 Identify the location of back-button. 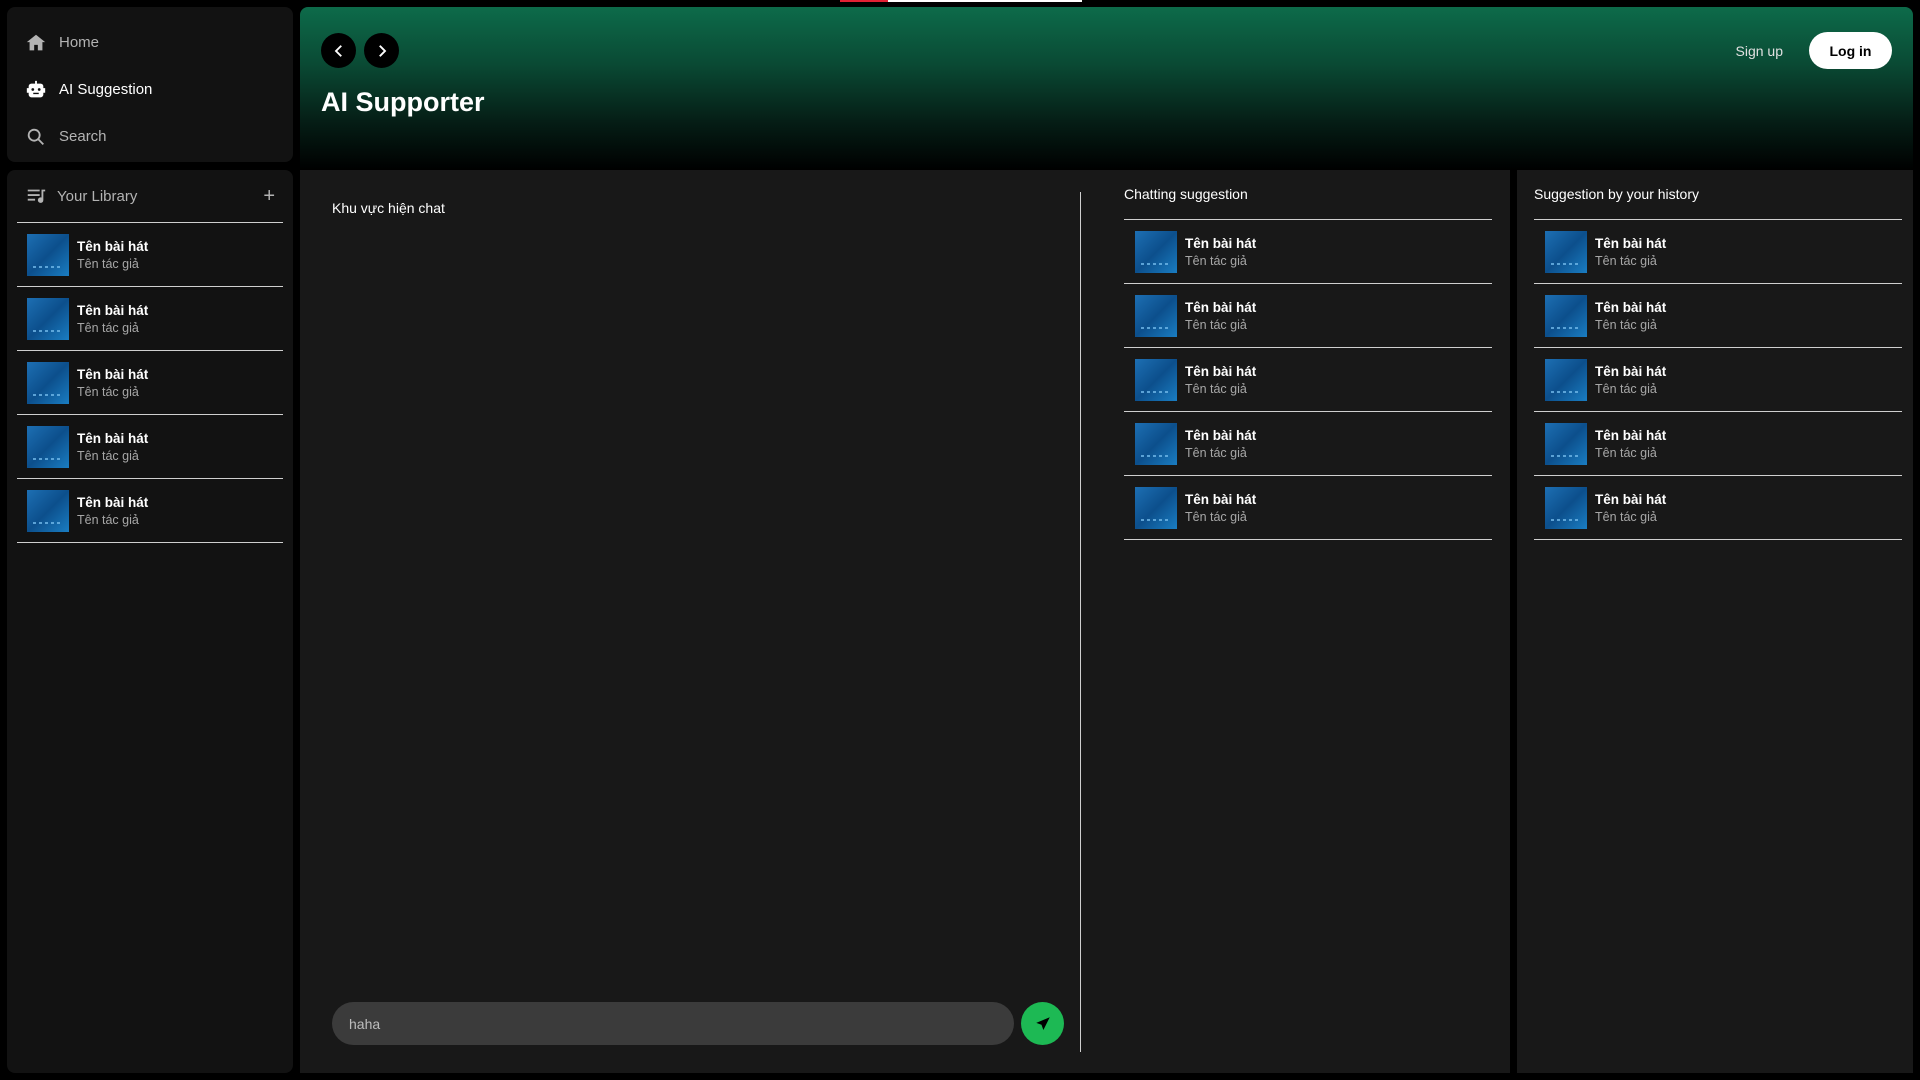
(338, 50).